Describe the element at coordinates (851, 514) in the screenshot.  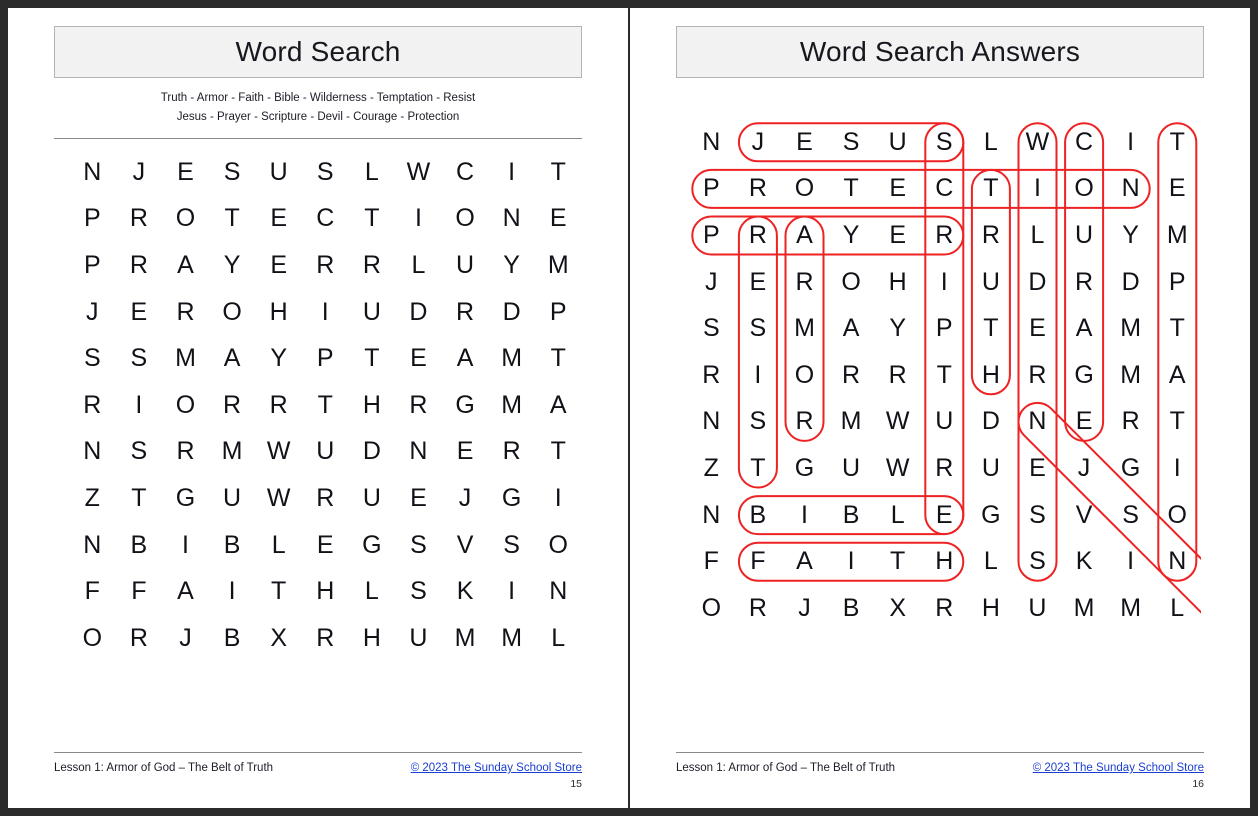
I see `grid-cell: B` at that location.